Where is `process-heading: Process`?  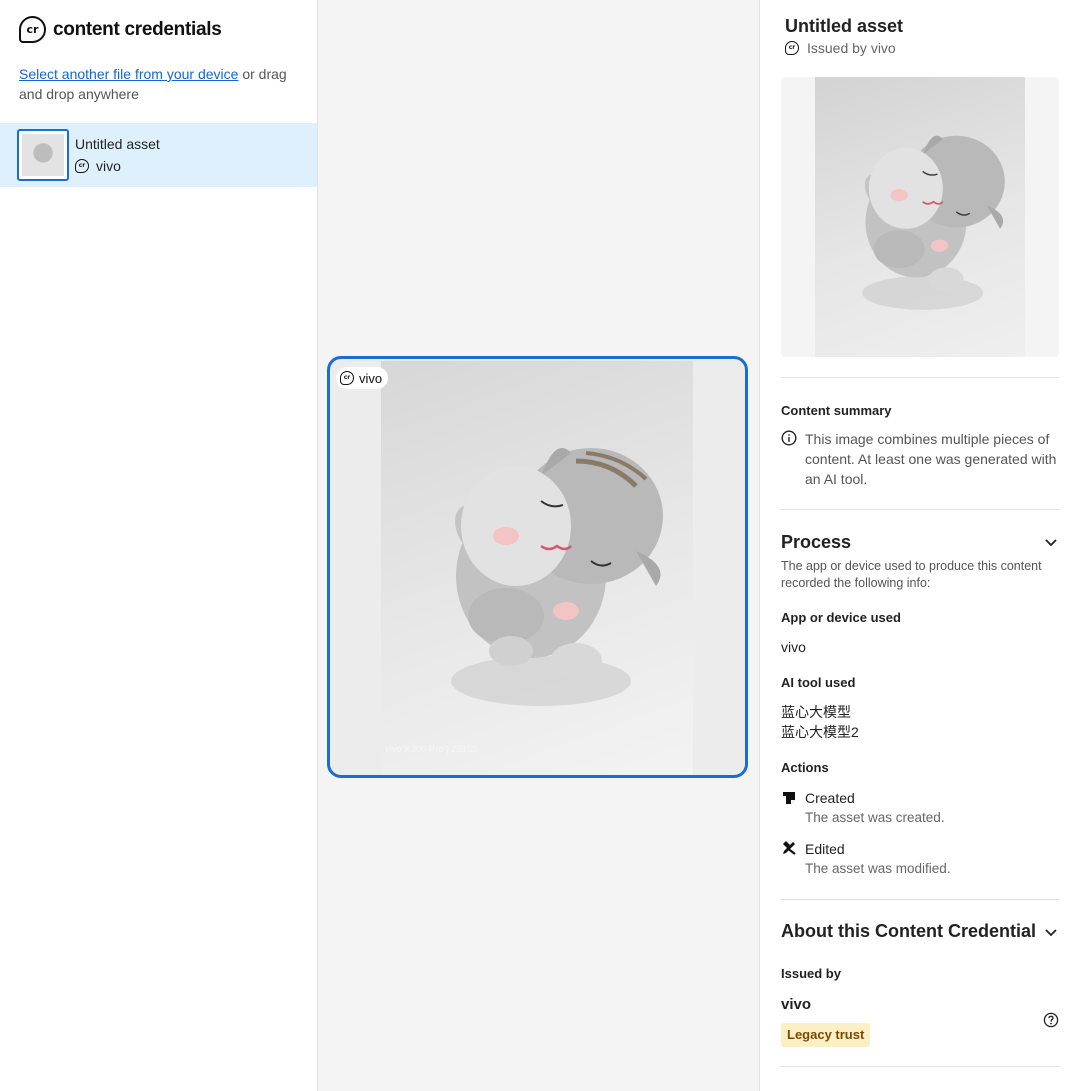 process-heading: Process is located at coordinates (816, 542).